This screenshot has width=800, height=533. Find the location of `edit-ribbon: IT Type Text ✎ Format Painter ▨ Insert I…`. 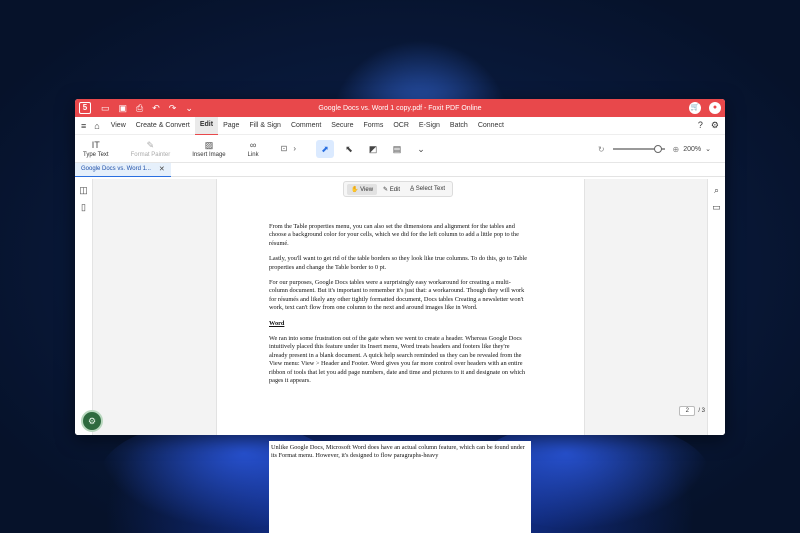

edit-ribbon: IT Type Text ✎ Format Painter ▨ Insert I… is located at coordinates (400, 149).